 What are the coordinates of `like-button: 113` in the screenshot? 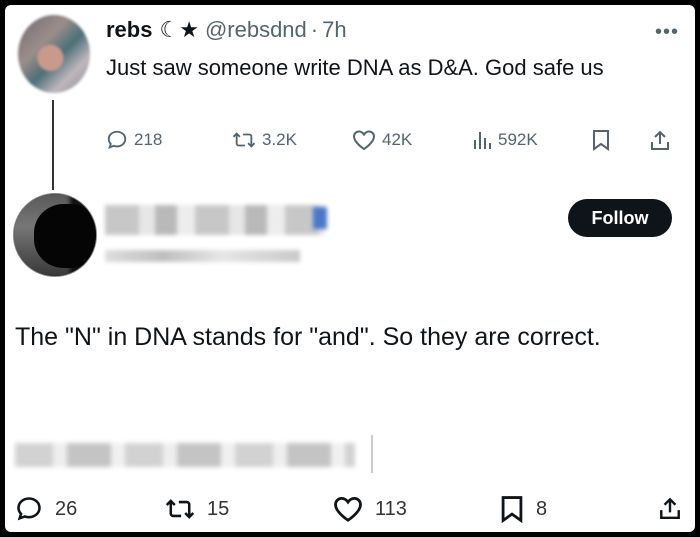 It's located at (370, 509).